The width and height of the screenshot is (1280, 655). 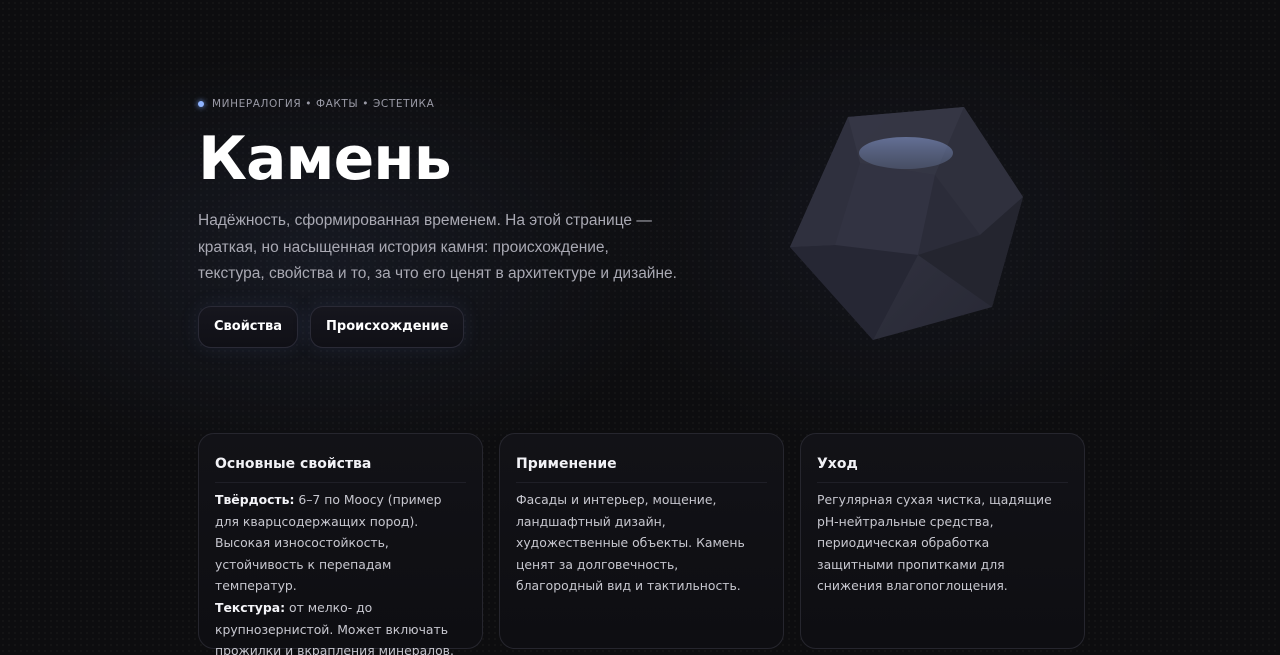 What do you see at coordinates (387, 326) in the screenshot?
I see `origin-button: Происхождение` at bounding box center [387, 326].